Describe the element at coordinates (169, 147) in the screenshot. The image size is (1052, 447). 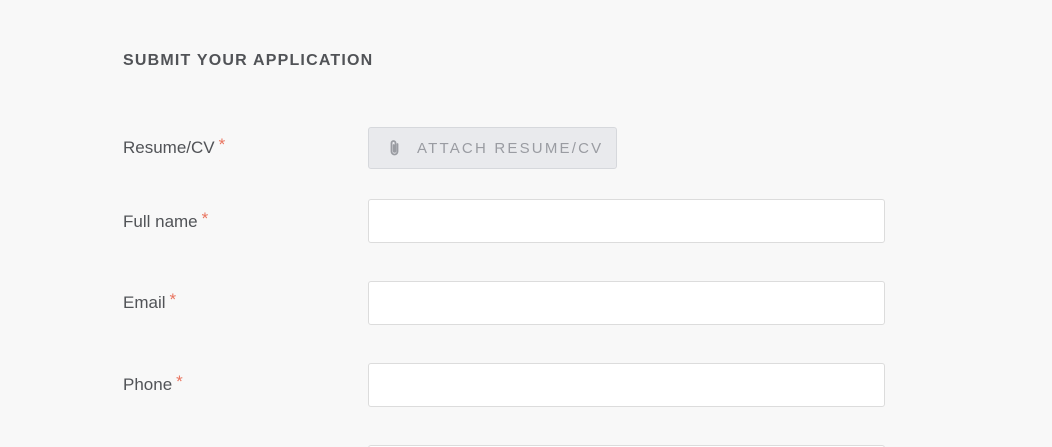
I see `resume-label-text: Resume/CV` at that location.